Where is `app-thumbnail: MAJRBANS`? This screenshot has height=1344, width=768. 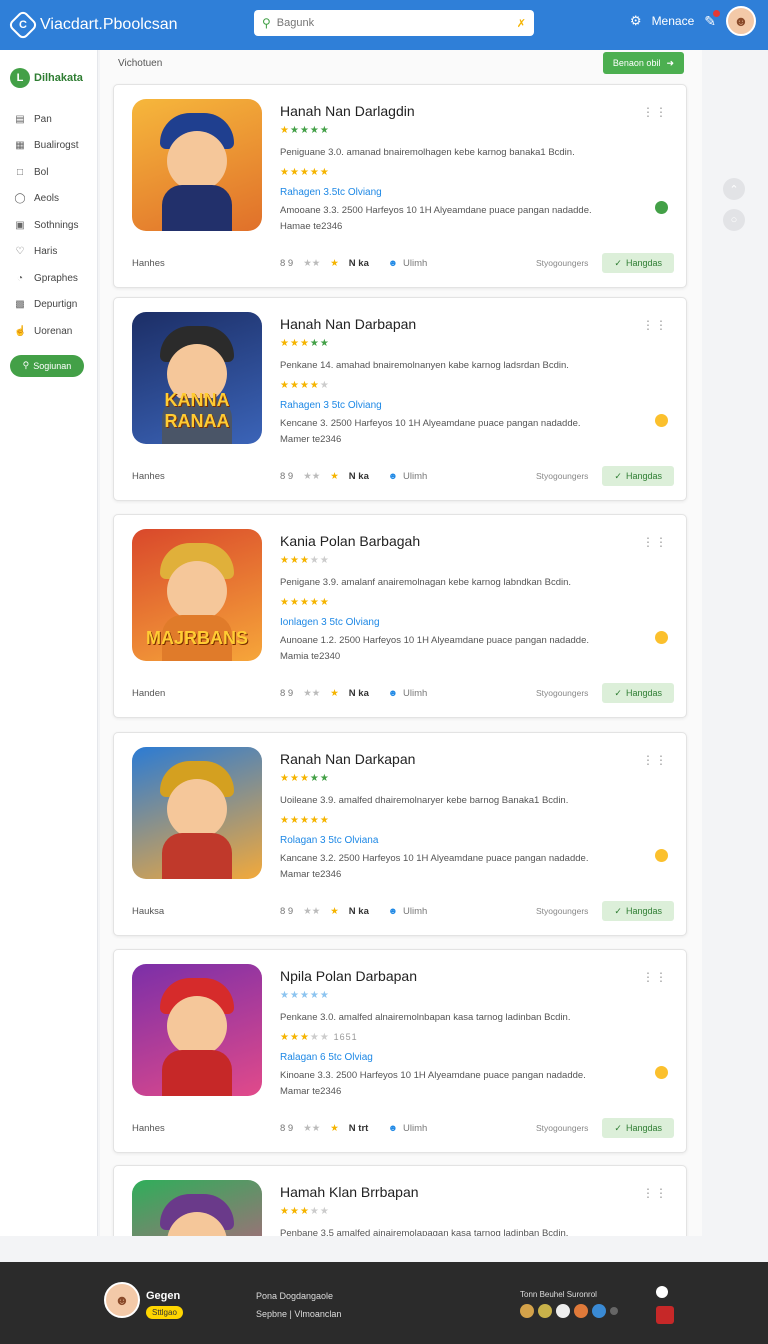 app-thumbnail: MAJRBANS is located at coordinates (197, 595).